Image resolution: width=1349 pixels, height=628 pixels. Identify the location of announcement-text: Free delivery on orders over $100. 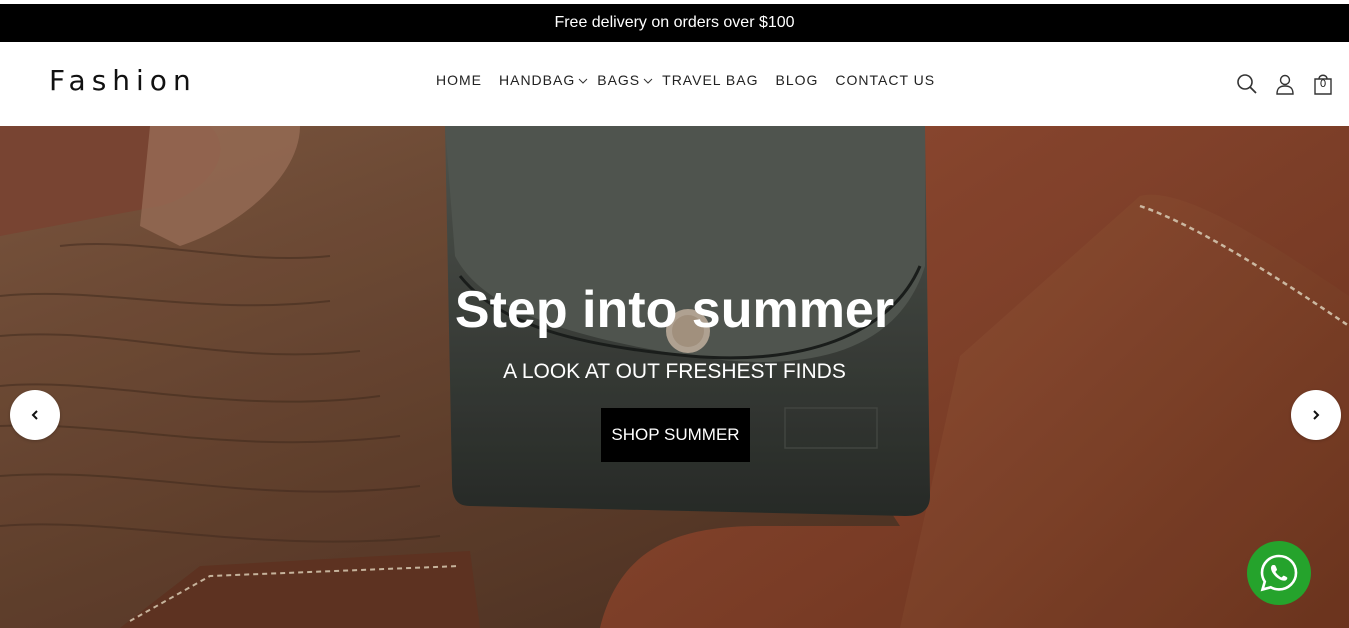
(674, 22).